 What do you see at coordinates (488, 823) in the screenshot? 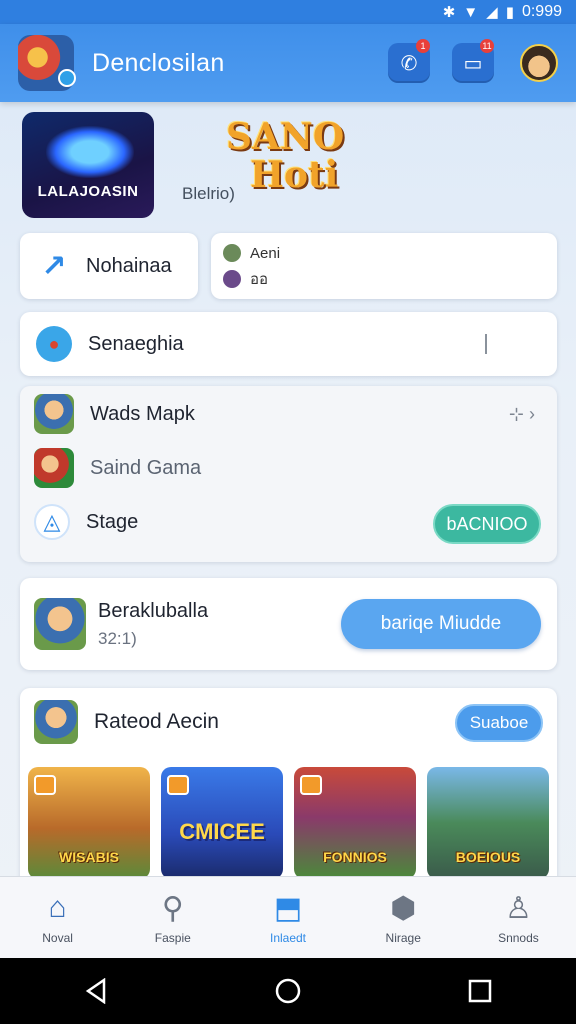
I see `game-tile: BOEIOUS` at bounding box center [488, 823].